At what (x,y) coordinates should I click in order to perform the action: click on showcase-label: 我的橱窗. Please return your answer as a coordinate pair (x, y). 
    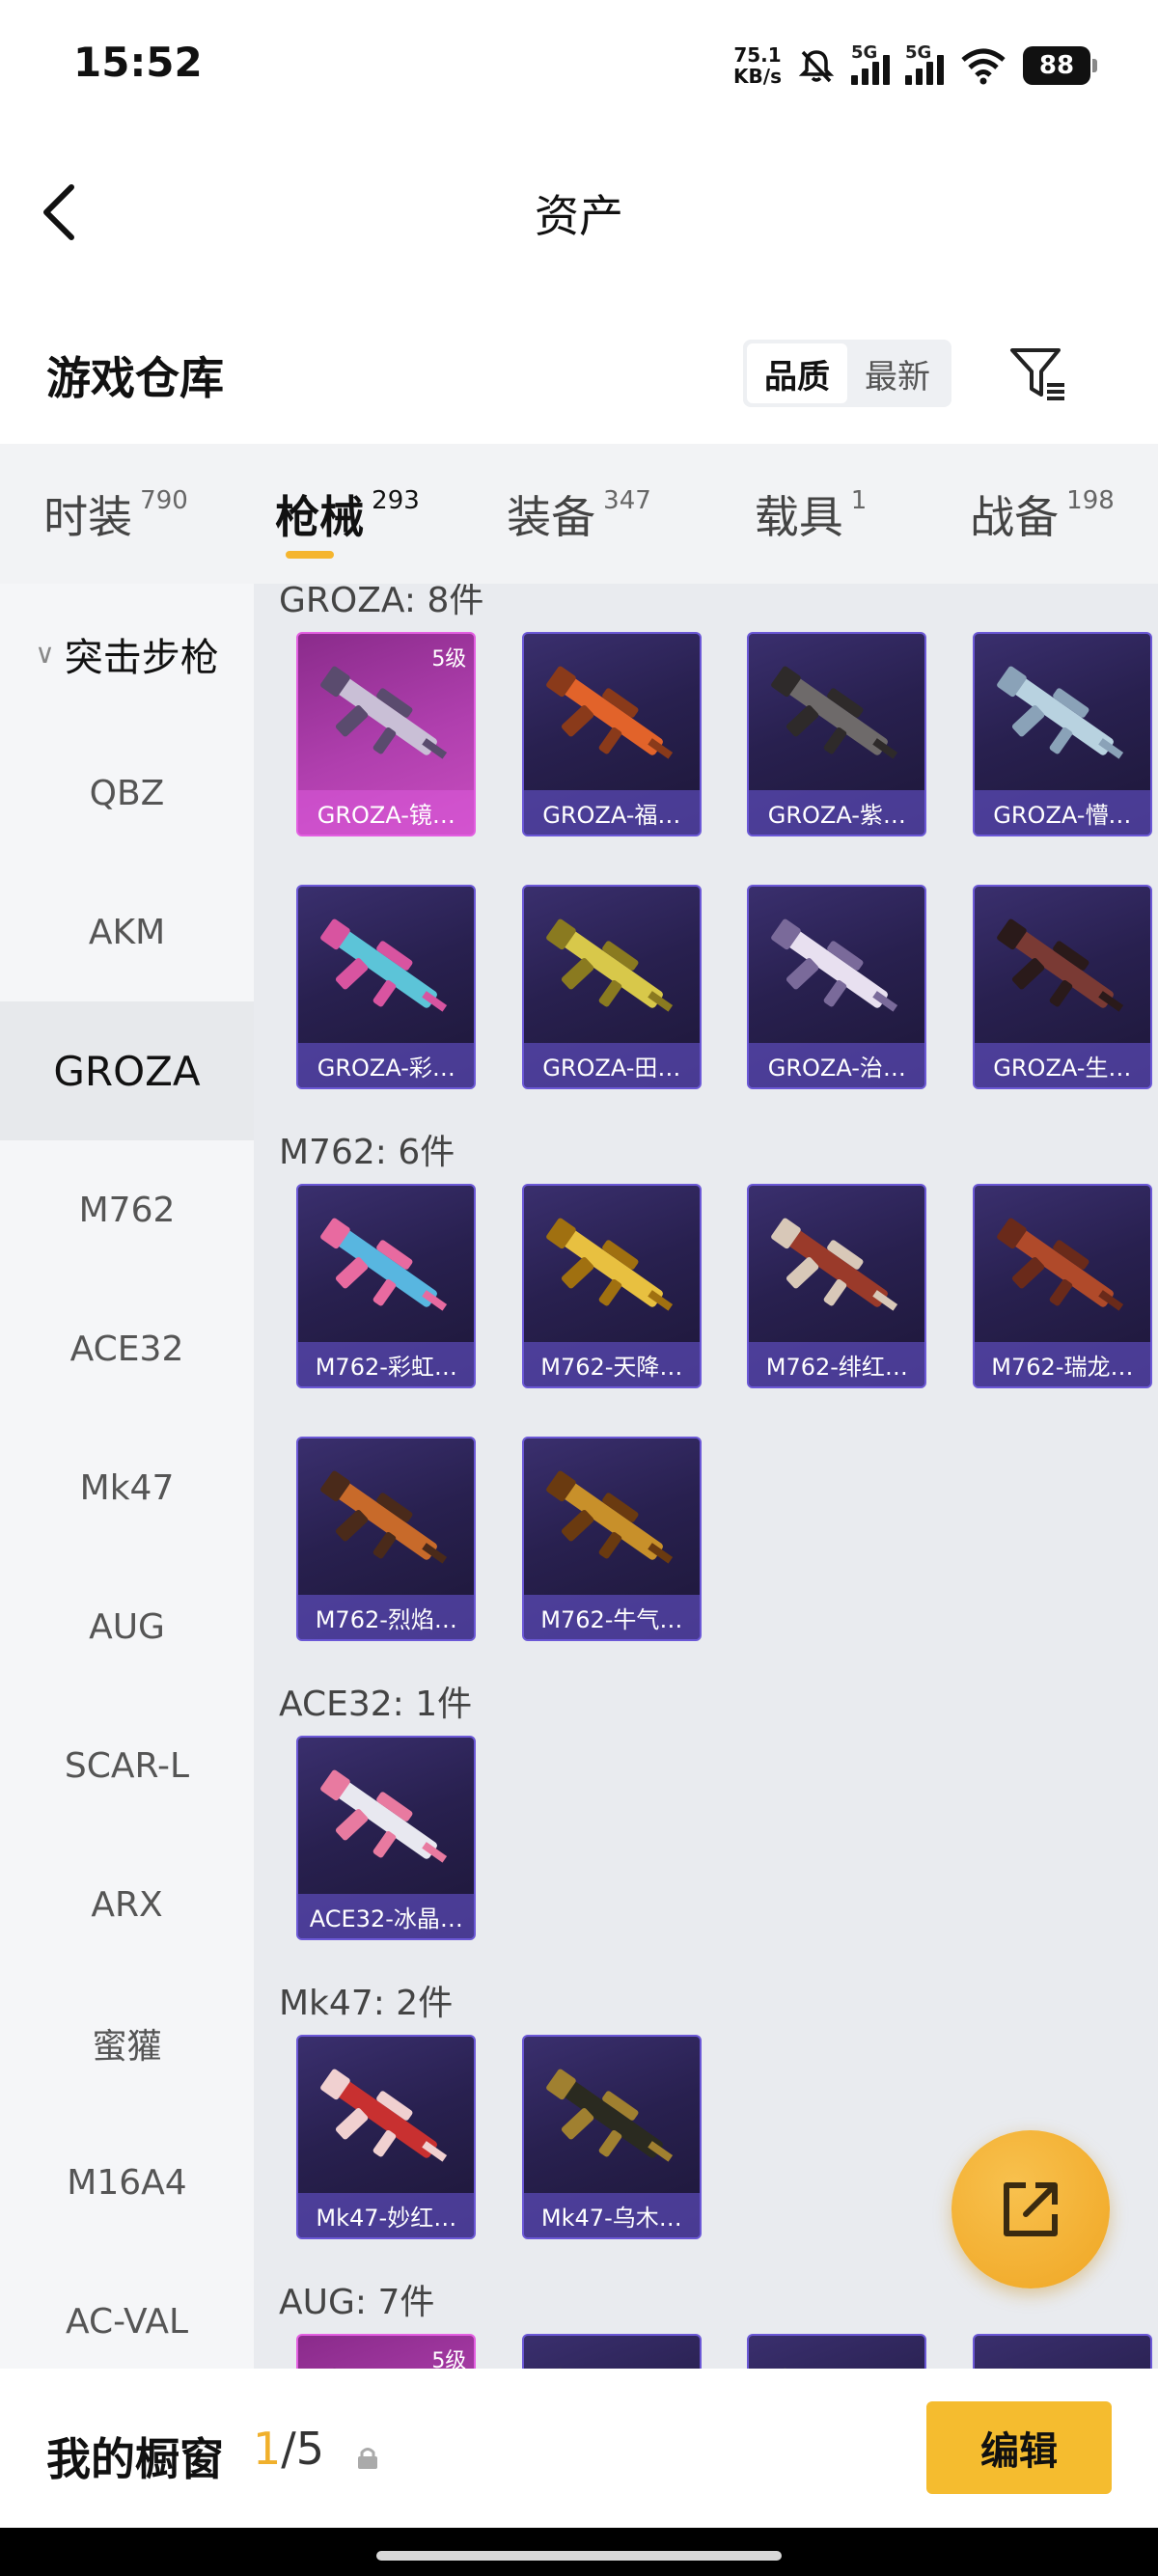
    Looking at the image, I should click on (135, 2459).